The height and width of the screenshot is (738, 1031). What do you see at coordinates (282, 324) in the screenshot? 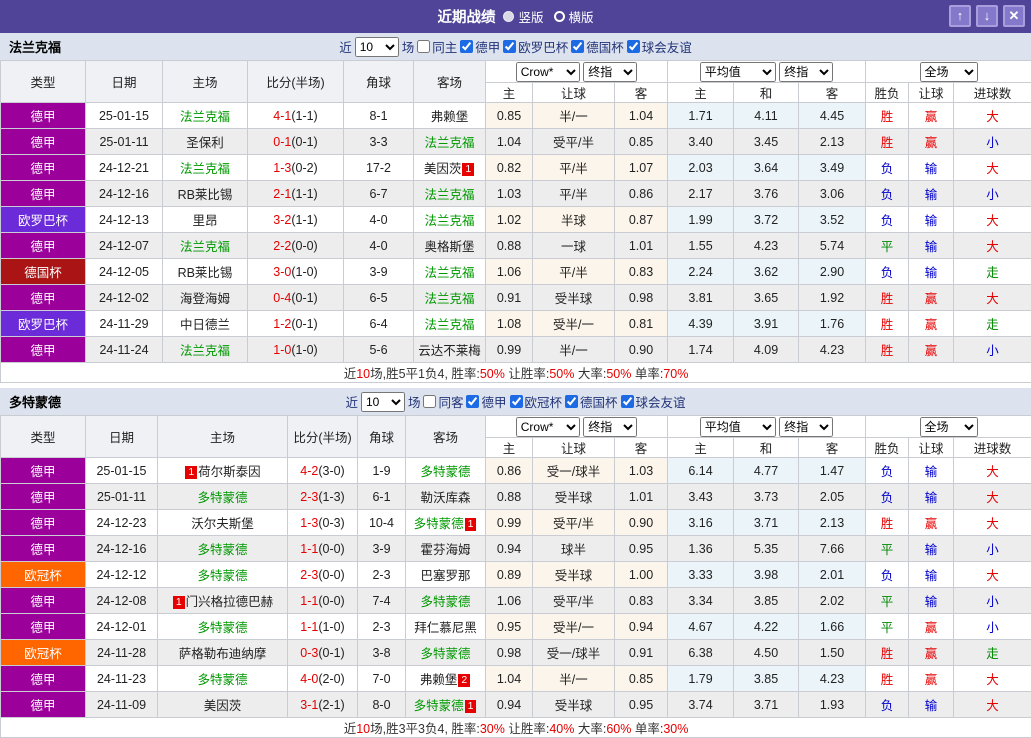
I see `full-time-score: 1-2` at bounding box center [282, 324].